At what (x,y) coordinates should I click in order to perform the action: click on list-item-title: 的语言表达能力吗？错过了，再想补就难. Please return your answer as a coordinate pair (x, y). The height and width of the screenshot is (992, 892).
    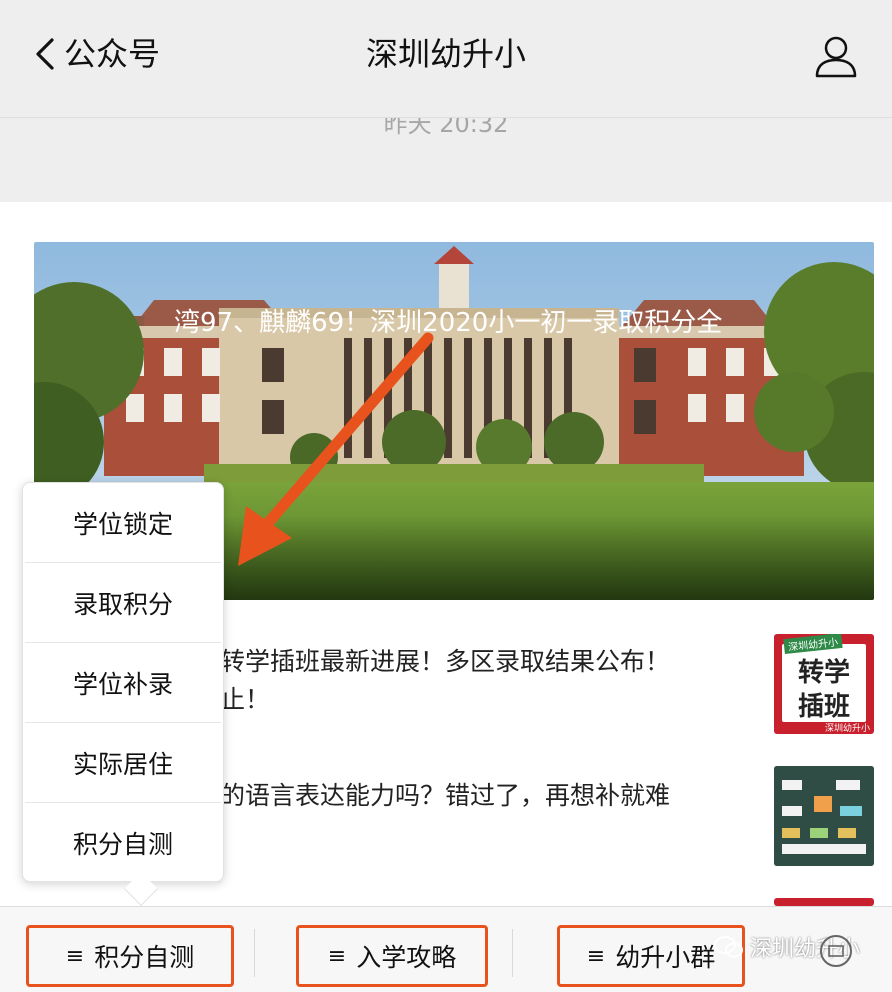
    Looking at the image, I should click on (445, 795).